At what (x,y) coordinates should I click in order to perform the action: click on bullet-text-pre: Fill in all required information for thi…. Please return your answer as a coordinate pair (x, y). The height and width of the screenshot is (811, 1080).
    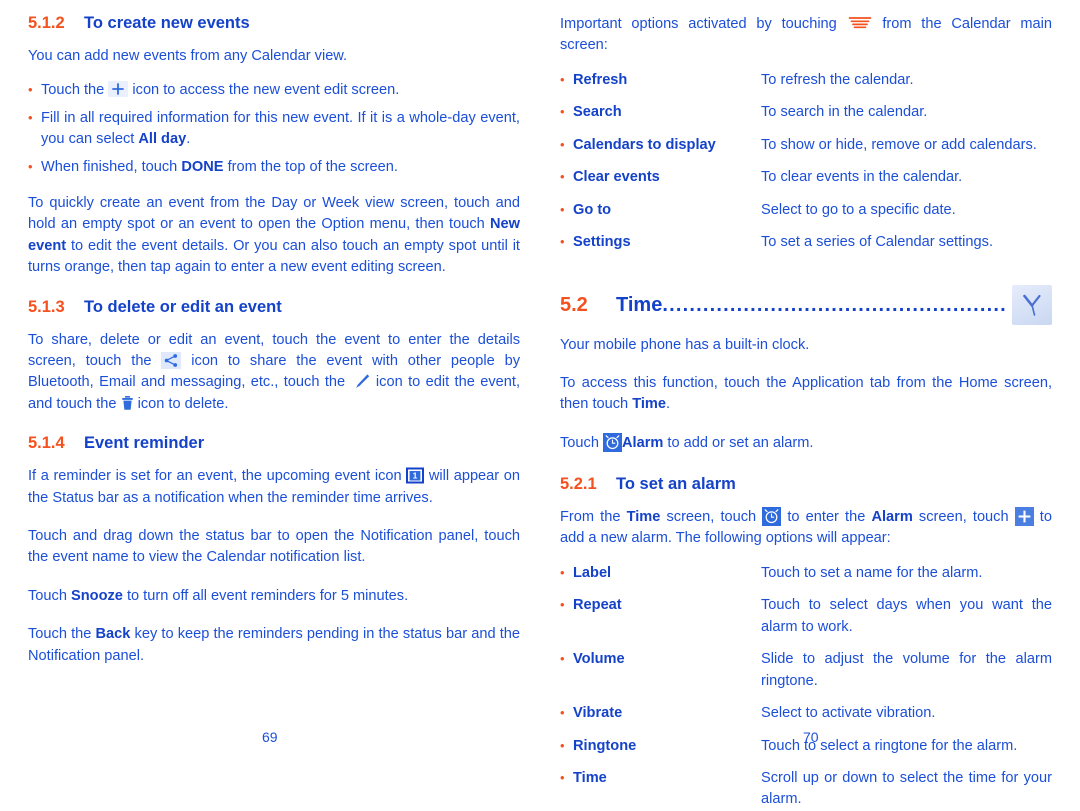
    Looking at the image, I should click on (280, 128).